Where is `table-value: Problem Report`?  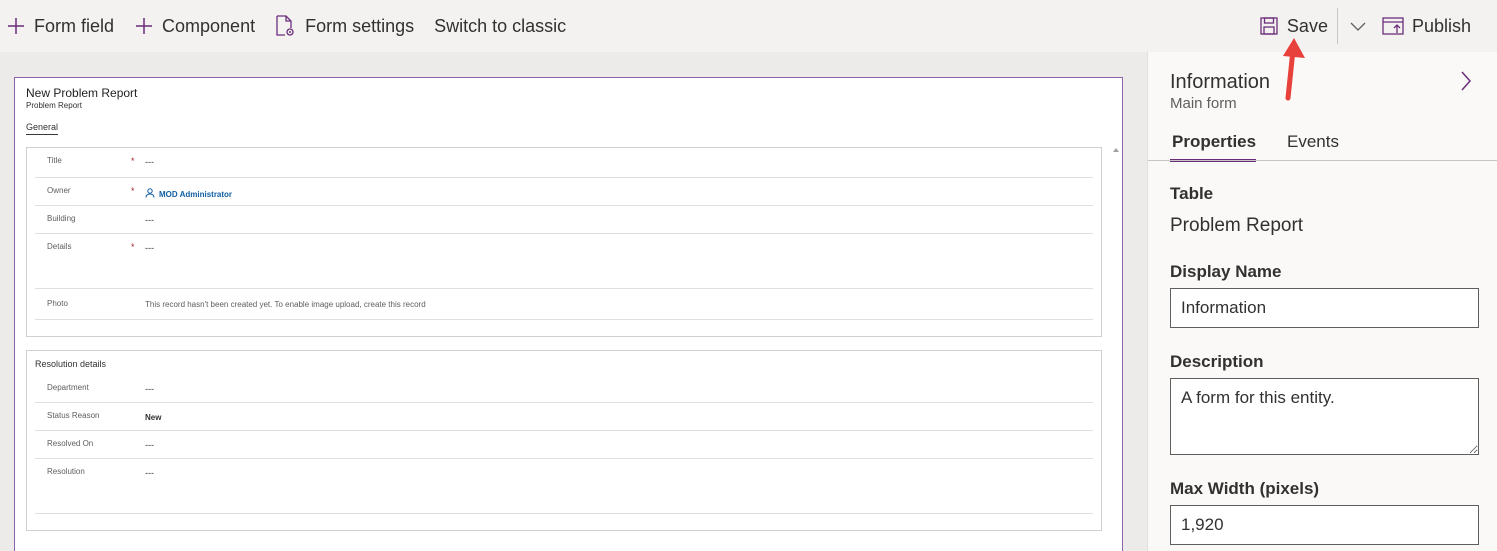 table-value: Problem Report is located at coordinates (1237, 225).